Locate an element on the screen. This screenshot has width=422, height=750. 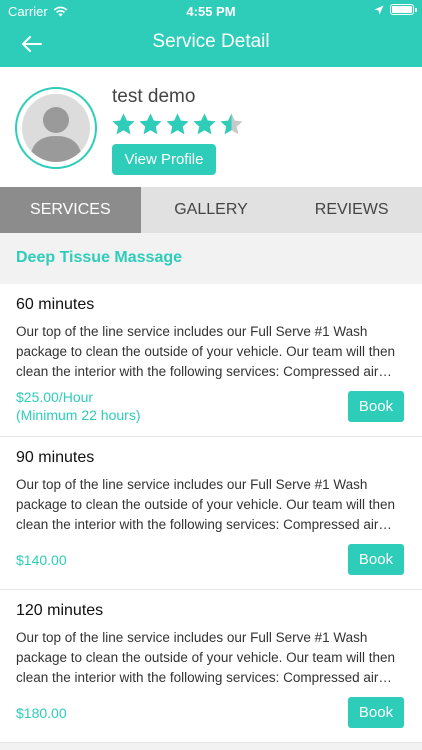
service-price: $180.00 is located at coordinates (41, 713).